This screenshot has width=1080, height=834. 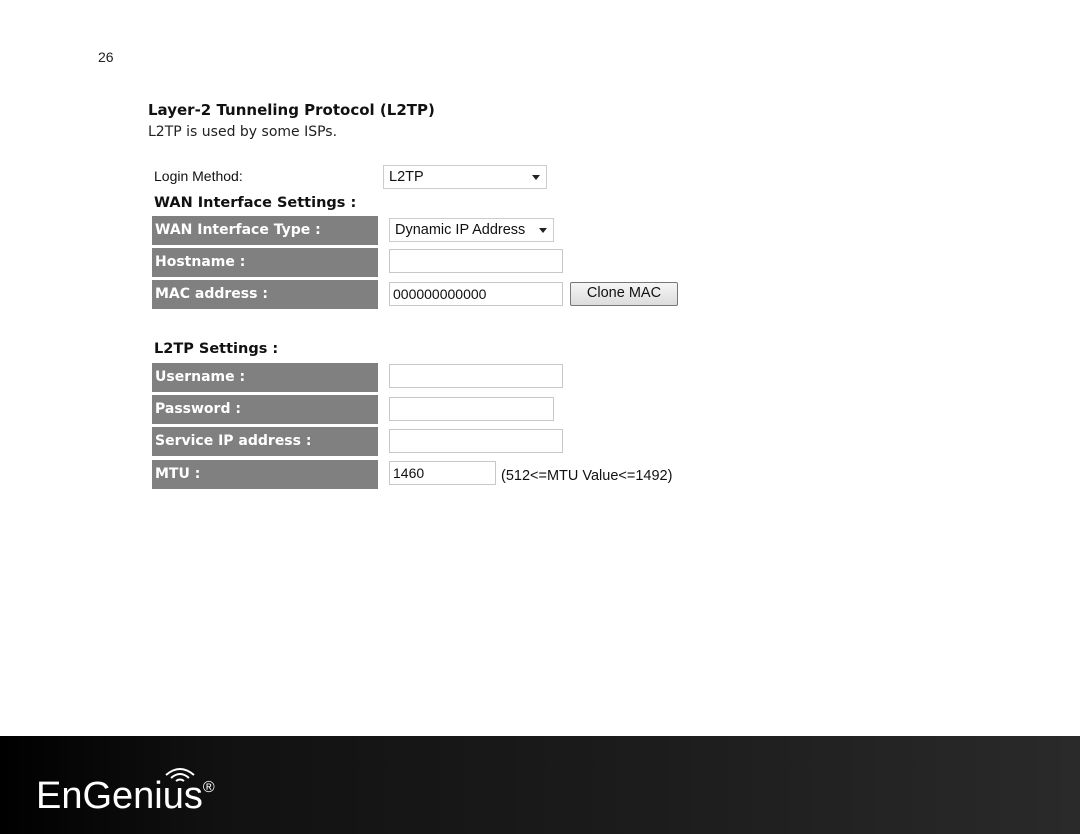 I want to click on registered-mark: ®, so click(x=208, y=787).